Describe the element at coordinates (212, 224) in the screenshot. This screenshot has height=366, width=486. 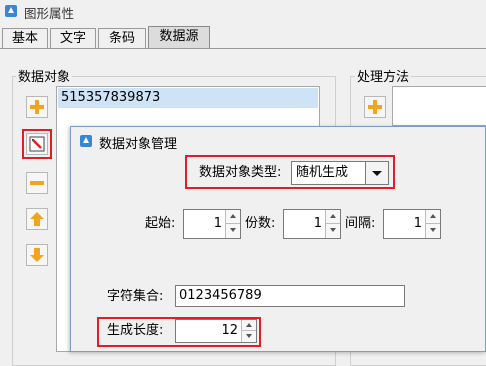
I see `start-spinner: 1` at that location.